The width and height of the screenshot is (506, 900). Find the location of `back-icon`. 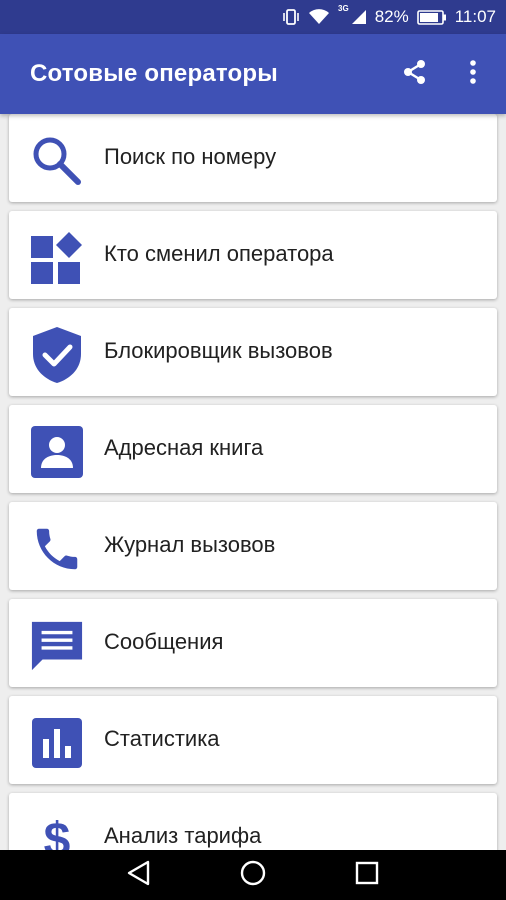

back-icon is located at coordinates (139, 875).